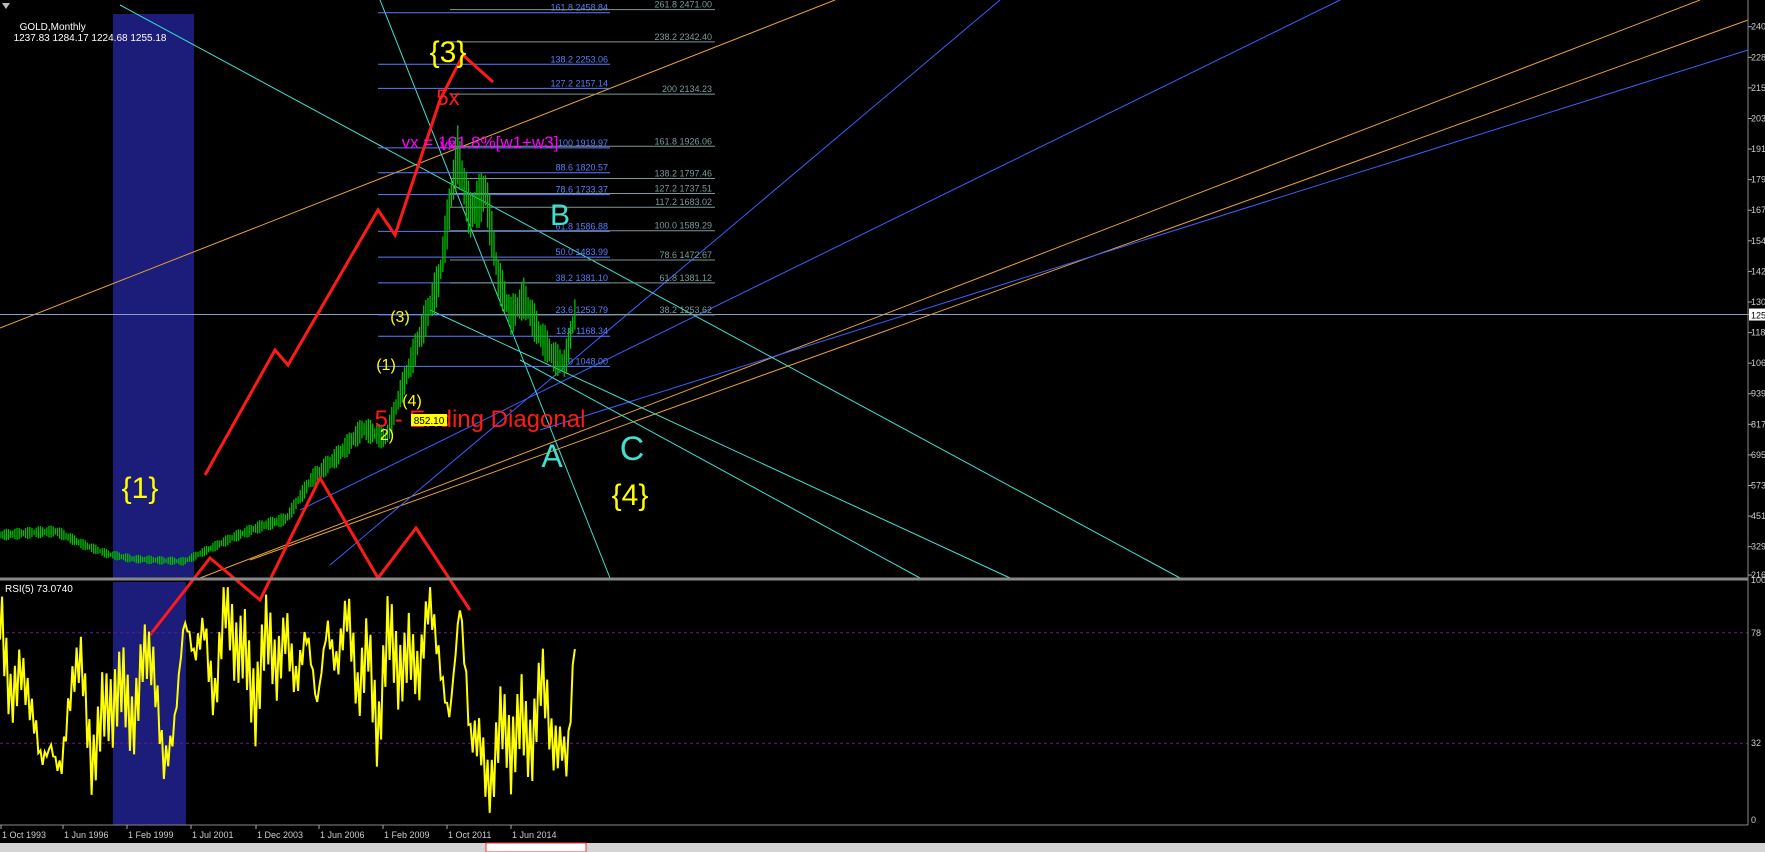 Image resolution: width=1765 pixels, height=852 pixels. I want to click on wave-label-annotation: vx = 161.8%[w1+w3], so click(480, 142).